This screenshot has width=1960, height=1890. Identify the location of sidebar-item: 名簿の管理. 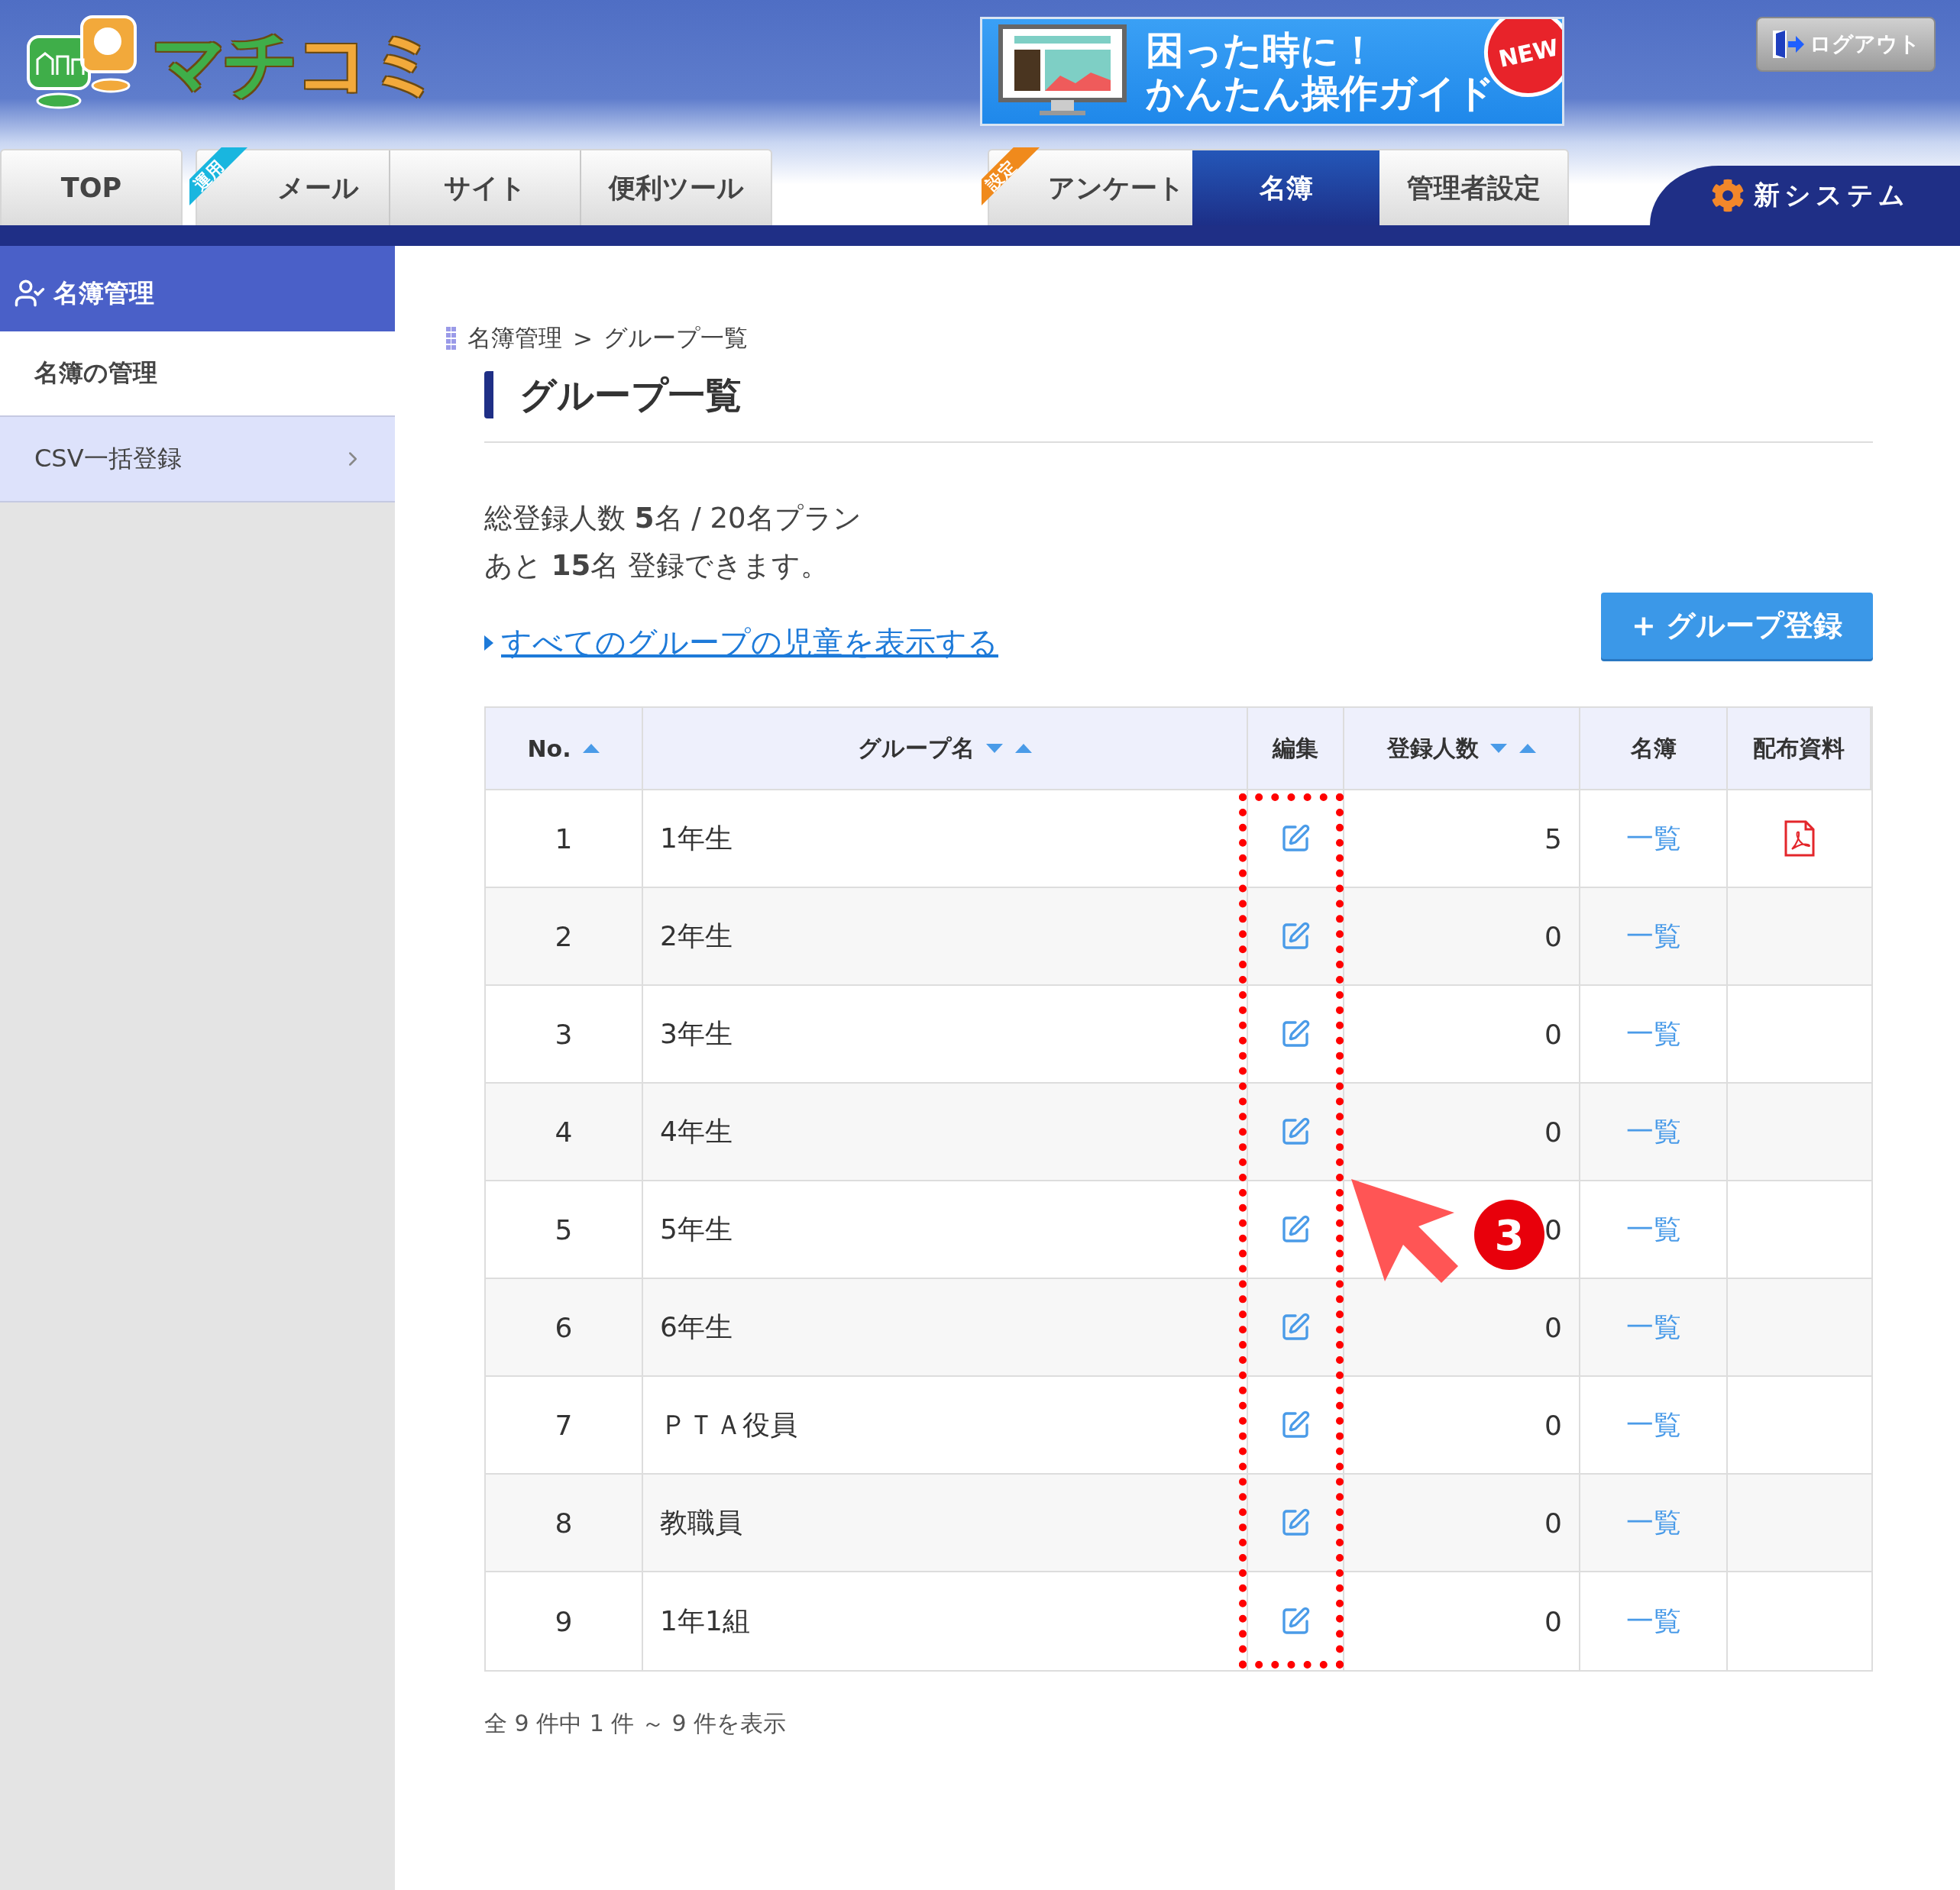
(198, 374).